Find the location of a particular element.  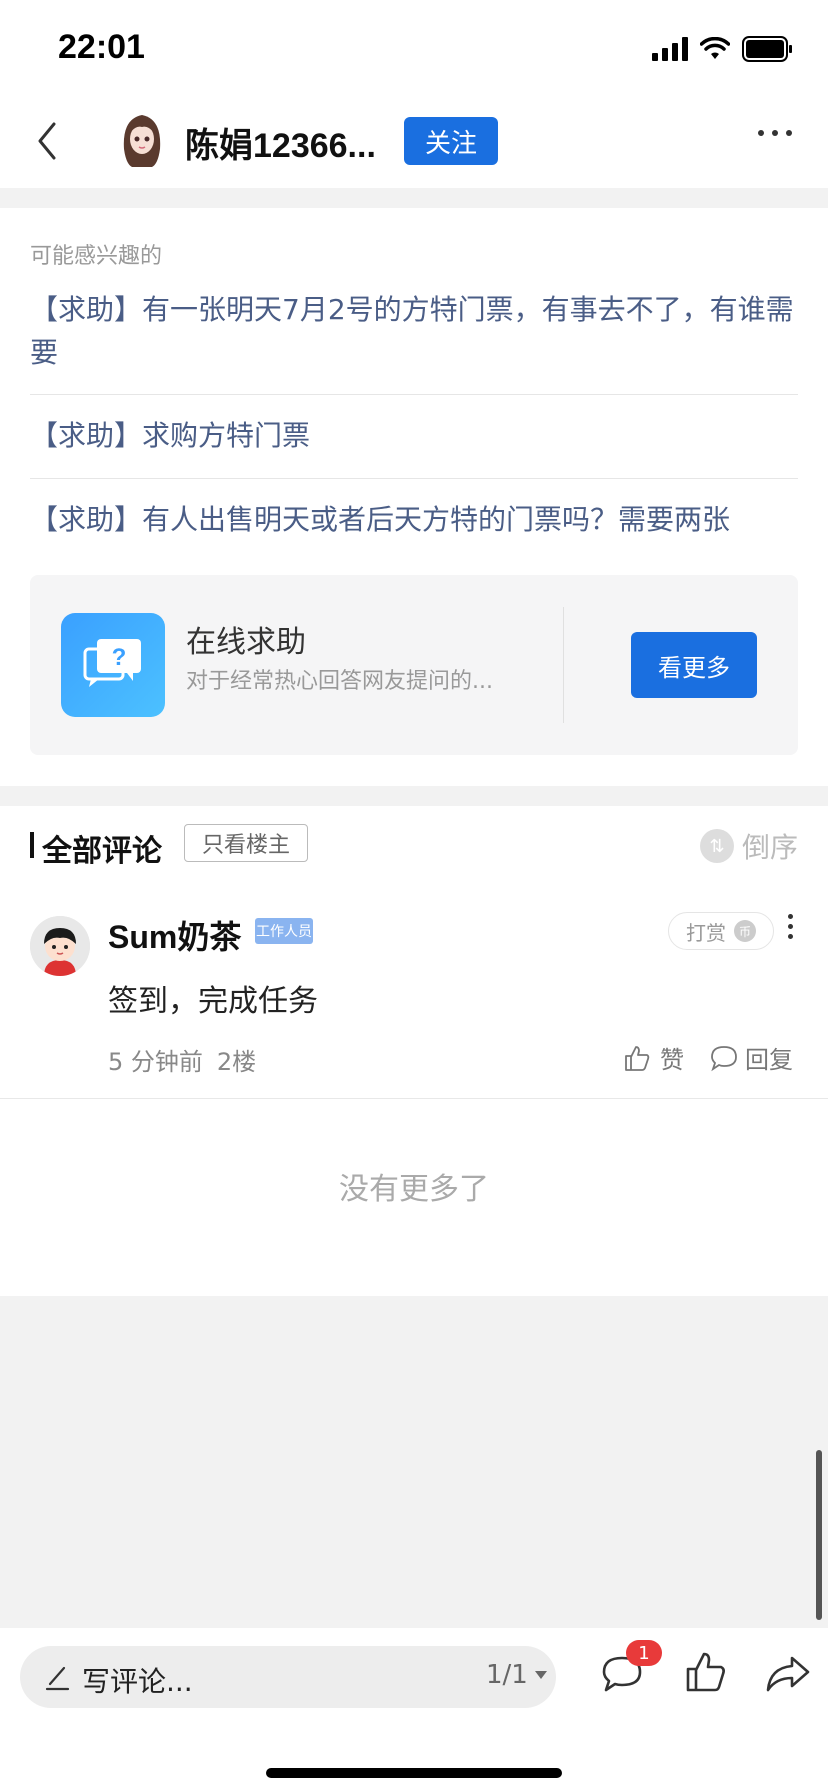

section-marker is located at coordinates (32, 845).